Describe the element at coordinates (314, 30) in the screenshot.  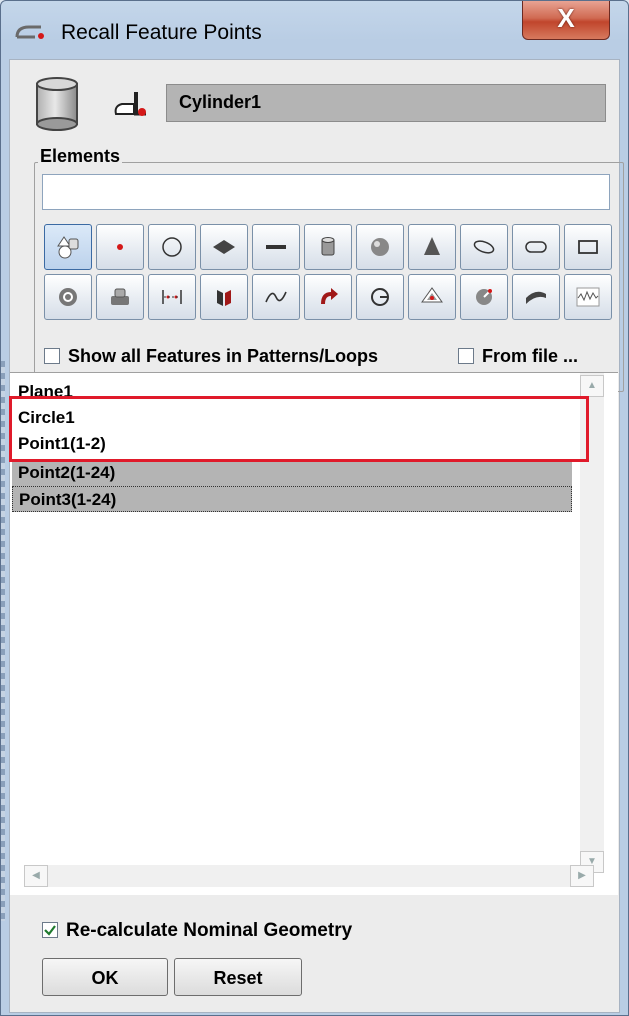
I see `title-bar: Recall Feature Points X` at that location.